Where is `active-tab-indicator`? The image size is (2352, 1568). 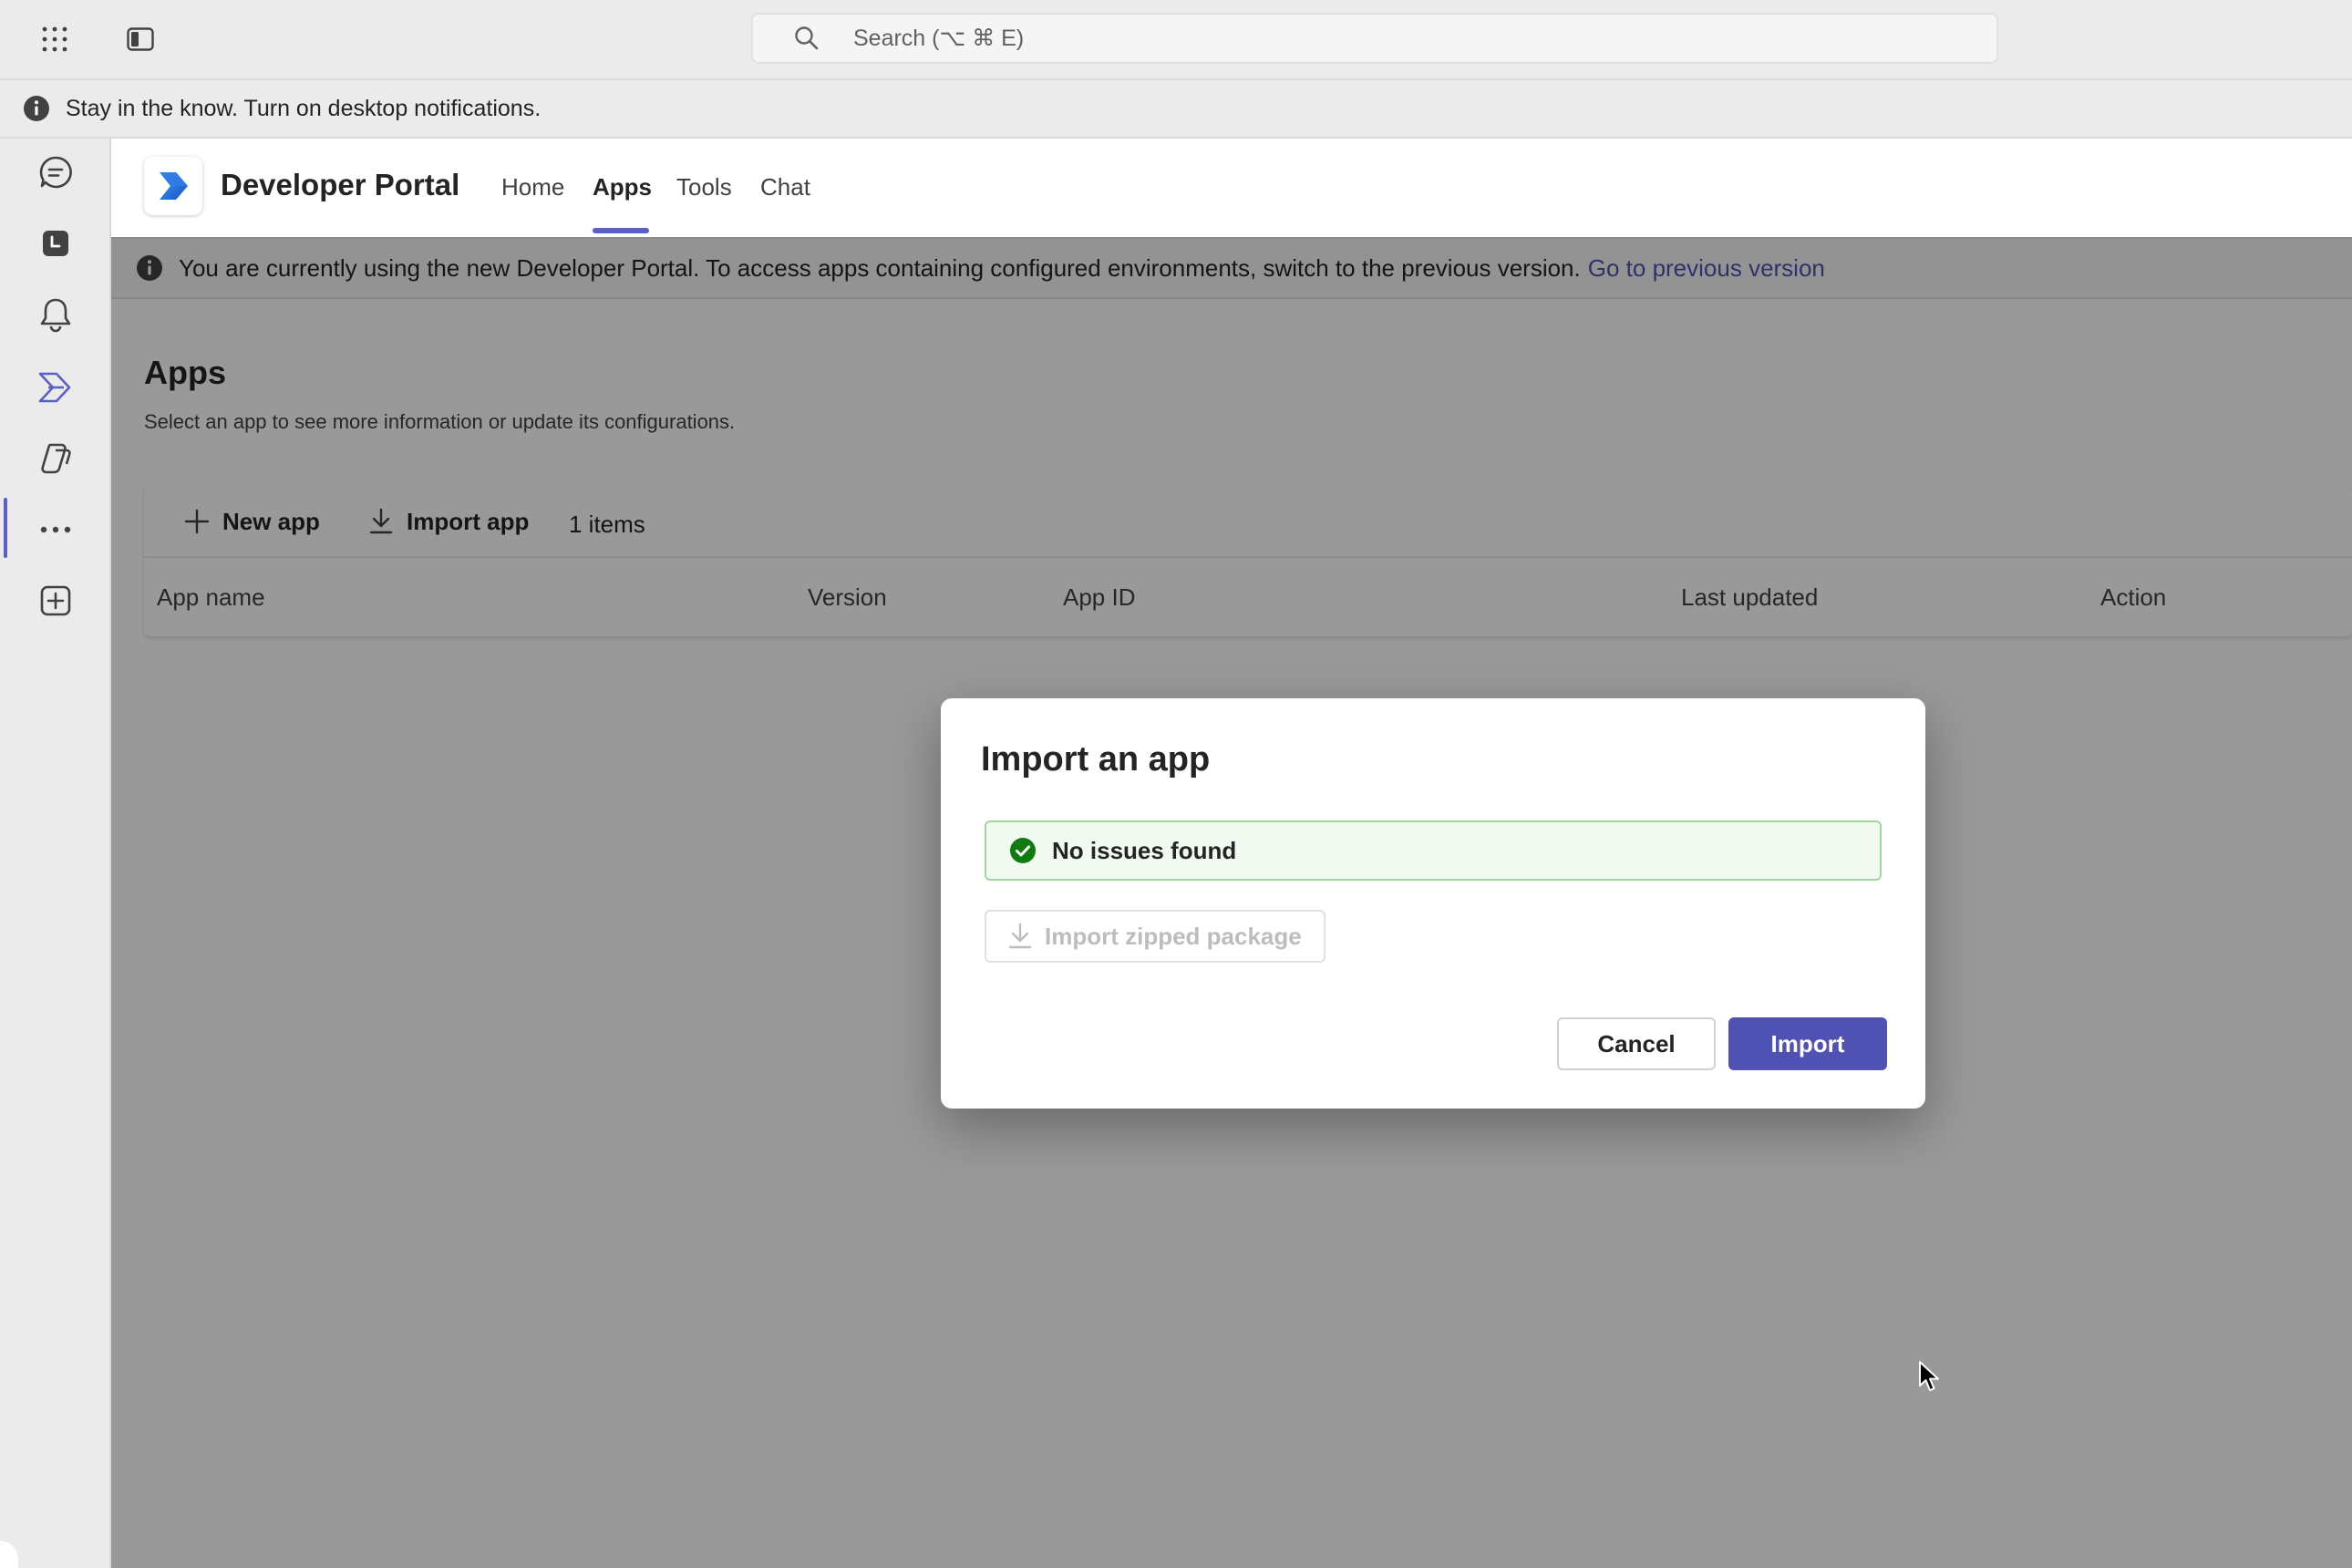
active-tab-indicator is located at coordinates (621, 230).